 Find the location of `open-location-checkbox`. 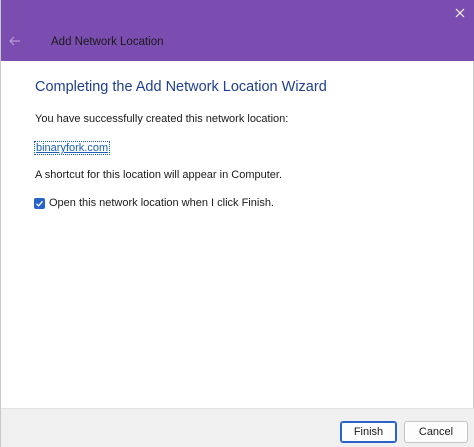

open-location-checkbox is located at coordinates (39, 203).